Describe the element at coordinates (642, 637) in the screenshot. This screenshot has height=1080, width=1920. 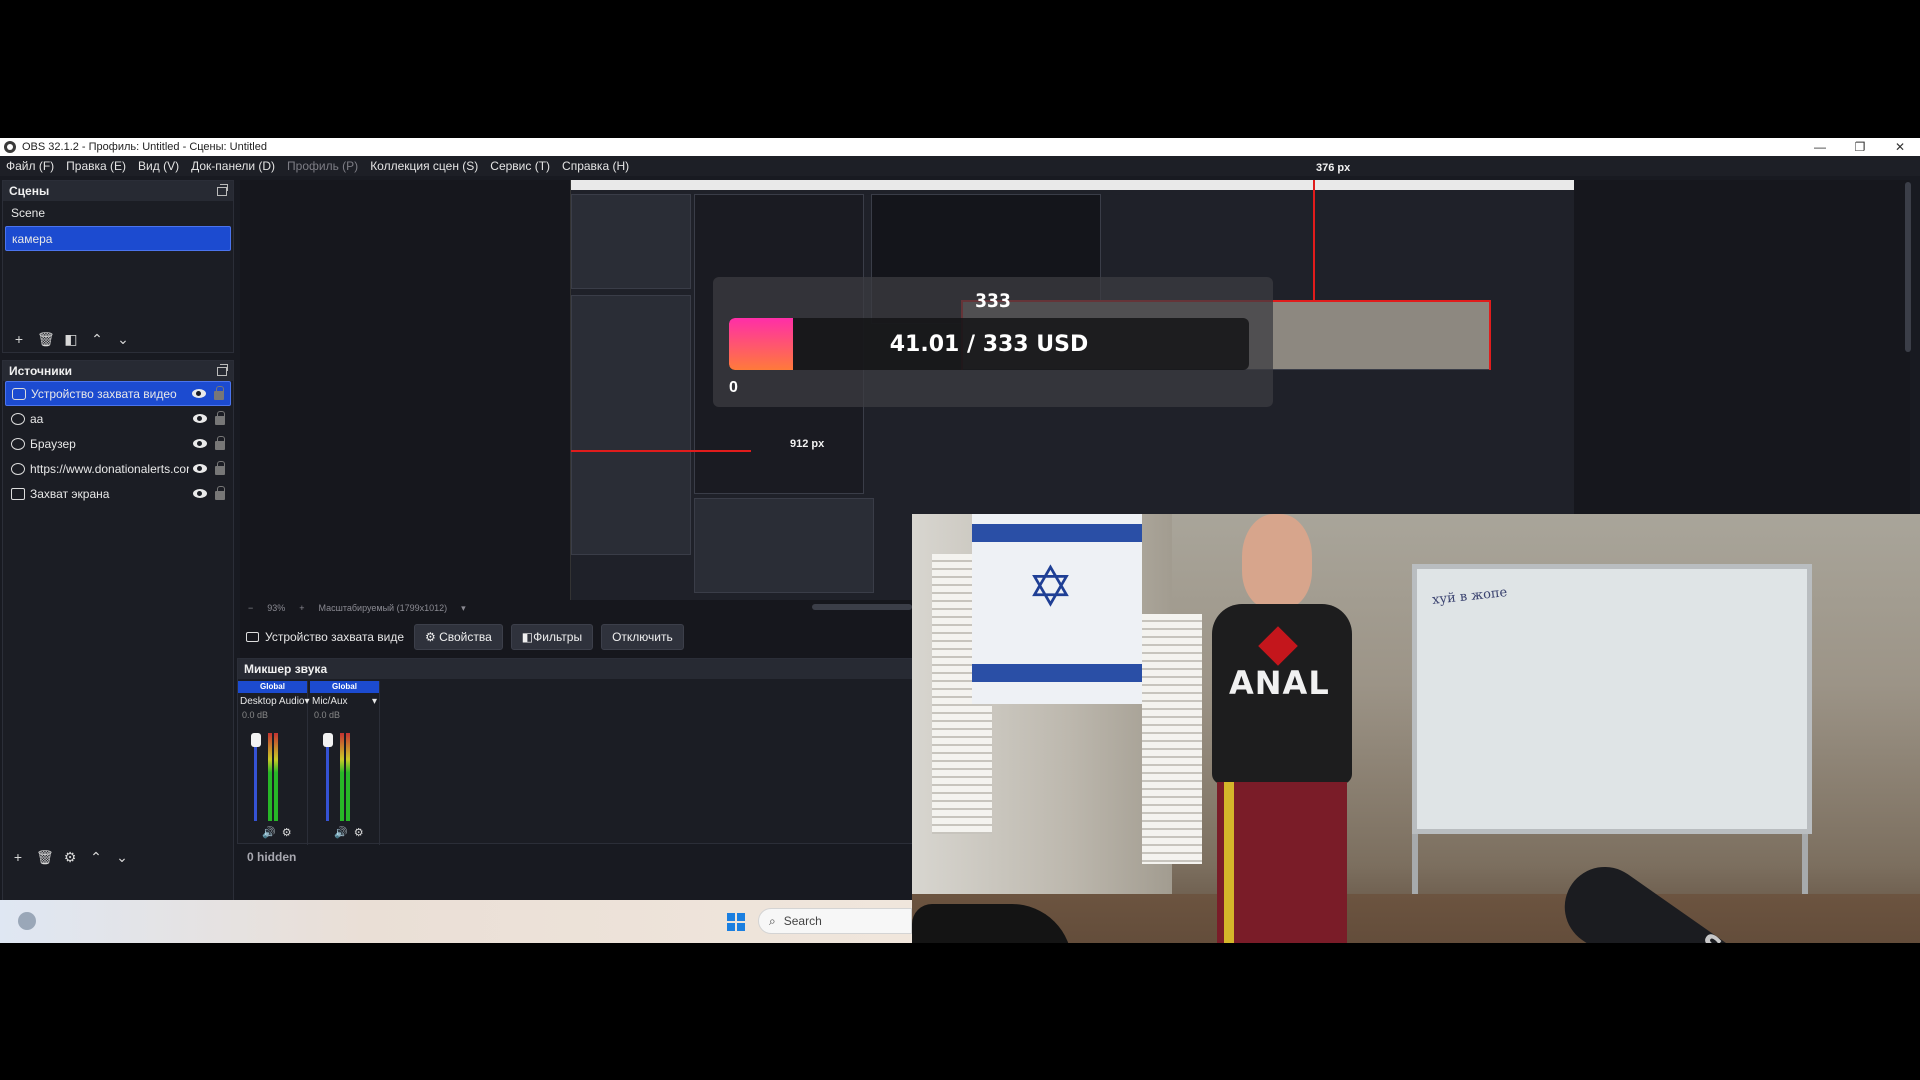
I see `disconnect-button: Отключить` at that location.